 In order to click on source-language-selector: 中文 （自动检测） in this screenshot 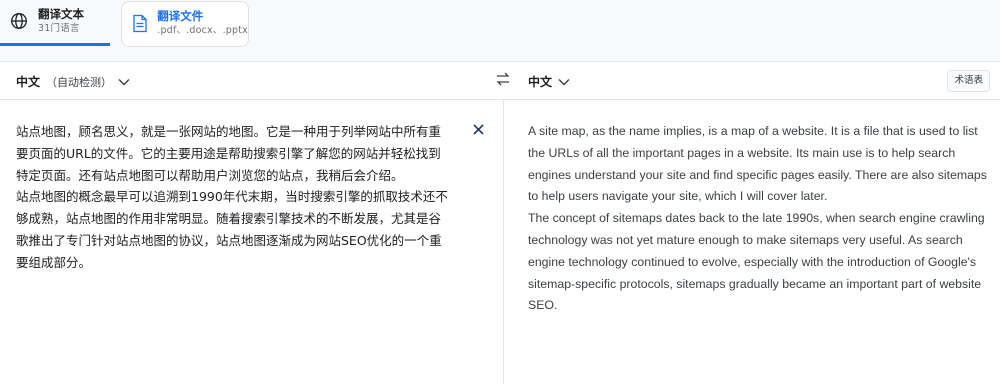, I will do `click(73, 81)`.